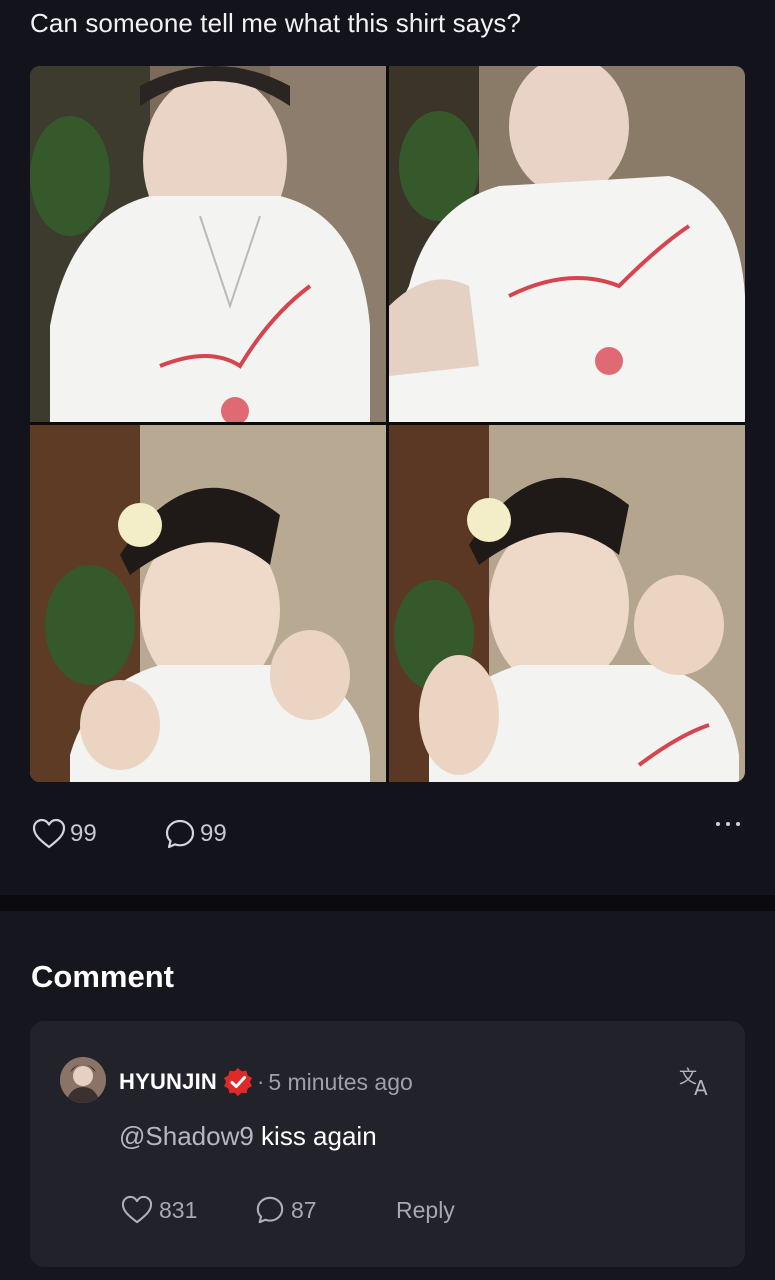 The image size is (775, 1280). Describe the element at coordinates (178, 1209) in the screenshot. I see `comment-like-count: 831` at that location.